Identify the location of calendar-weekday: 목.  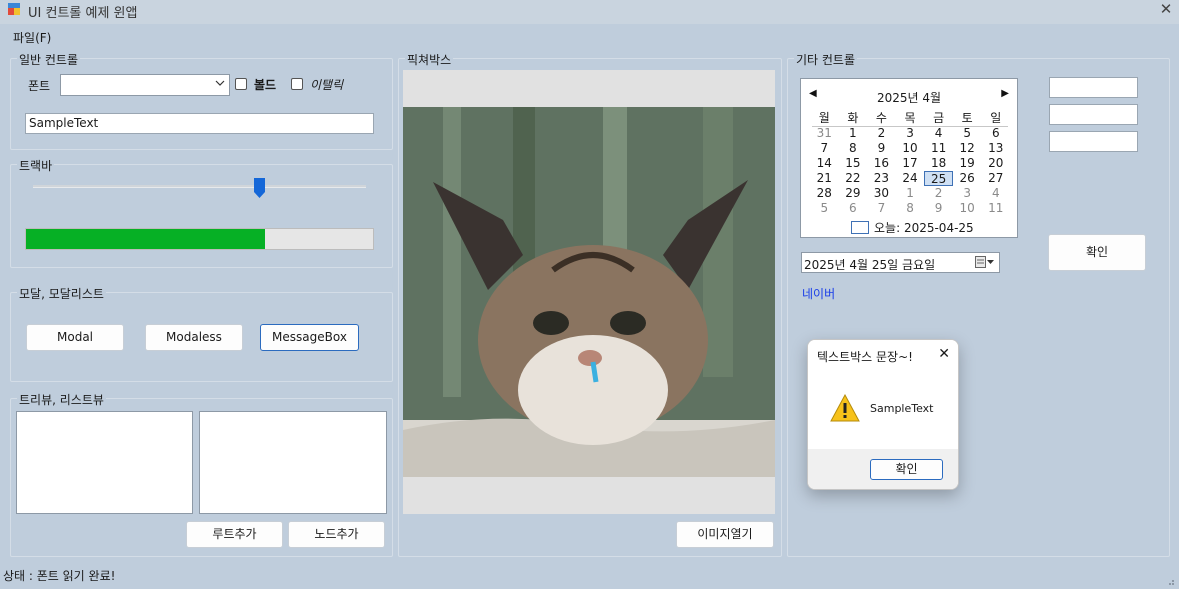
(910, 118).